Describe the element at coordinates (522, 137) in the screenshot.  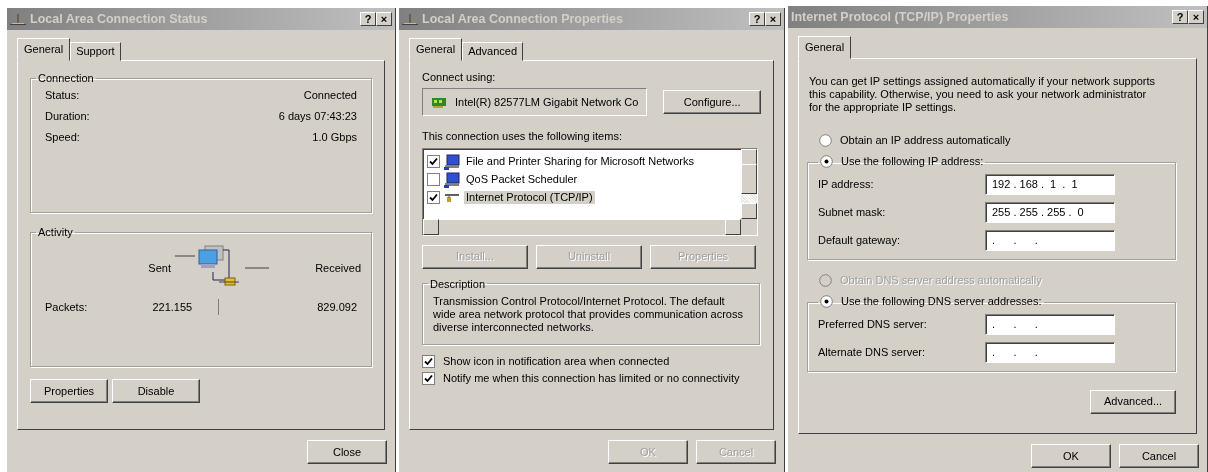
I see `field-label: This connection uses the following items:` at that location.